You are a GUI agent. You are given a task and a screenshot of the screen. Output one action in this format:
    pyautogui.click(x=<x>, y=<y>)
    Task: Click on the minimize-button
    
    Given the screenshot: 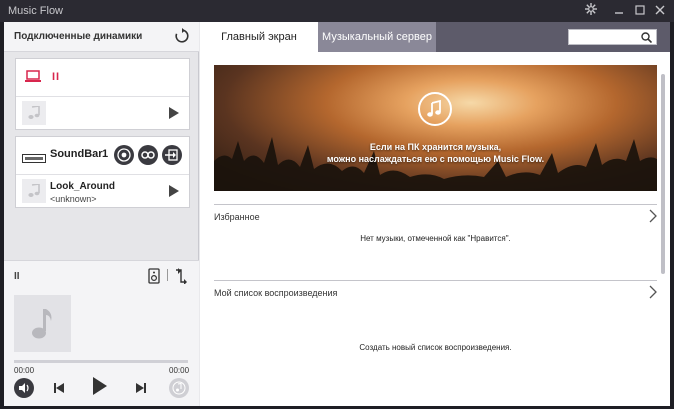 What is the action you would take?
    pyautogui.click(x=619, y=11)
    